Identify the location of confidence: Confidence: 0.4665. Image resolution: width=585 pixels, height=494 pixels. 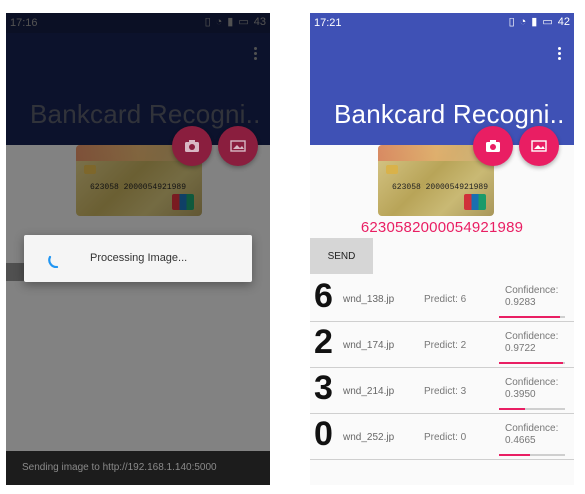
(531, 435).